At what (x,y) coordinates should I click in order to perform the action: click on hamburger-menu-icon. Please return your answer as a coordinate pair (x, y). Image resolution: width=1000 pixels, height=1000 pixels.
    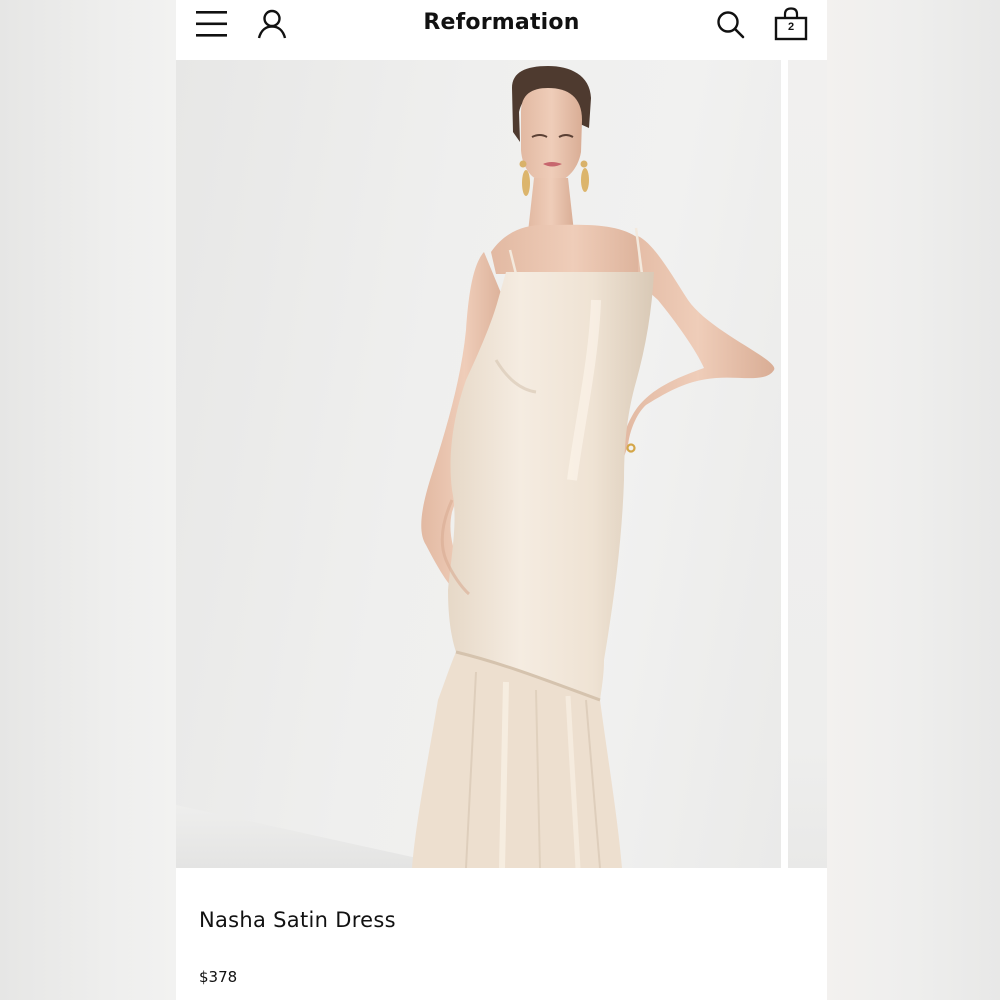
    Looking at the image, I should click on (212, 24).